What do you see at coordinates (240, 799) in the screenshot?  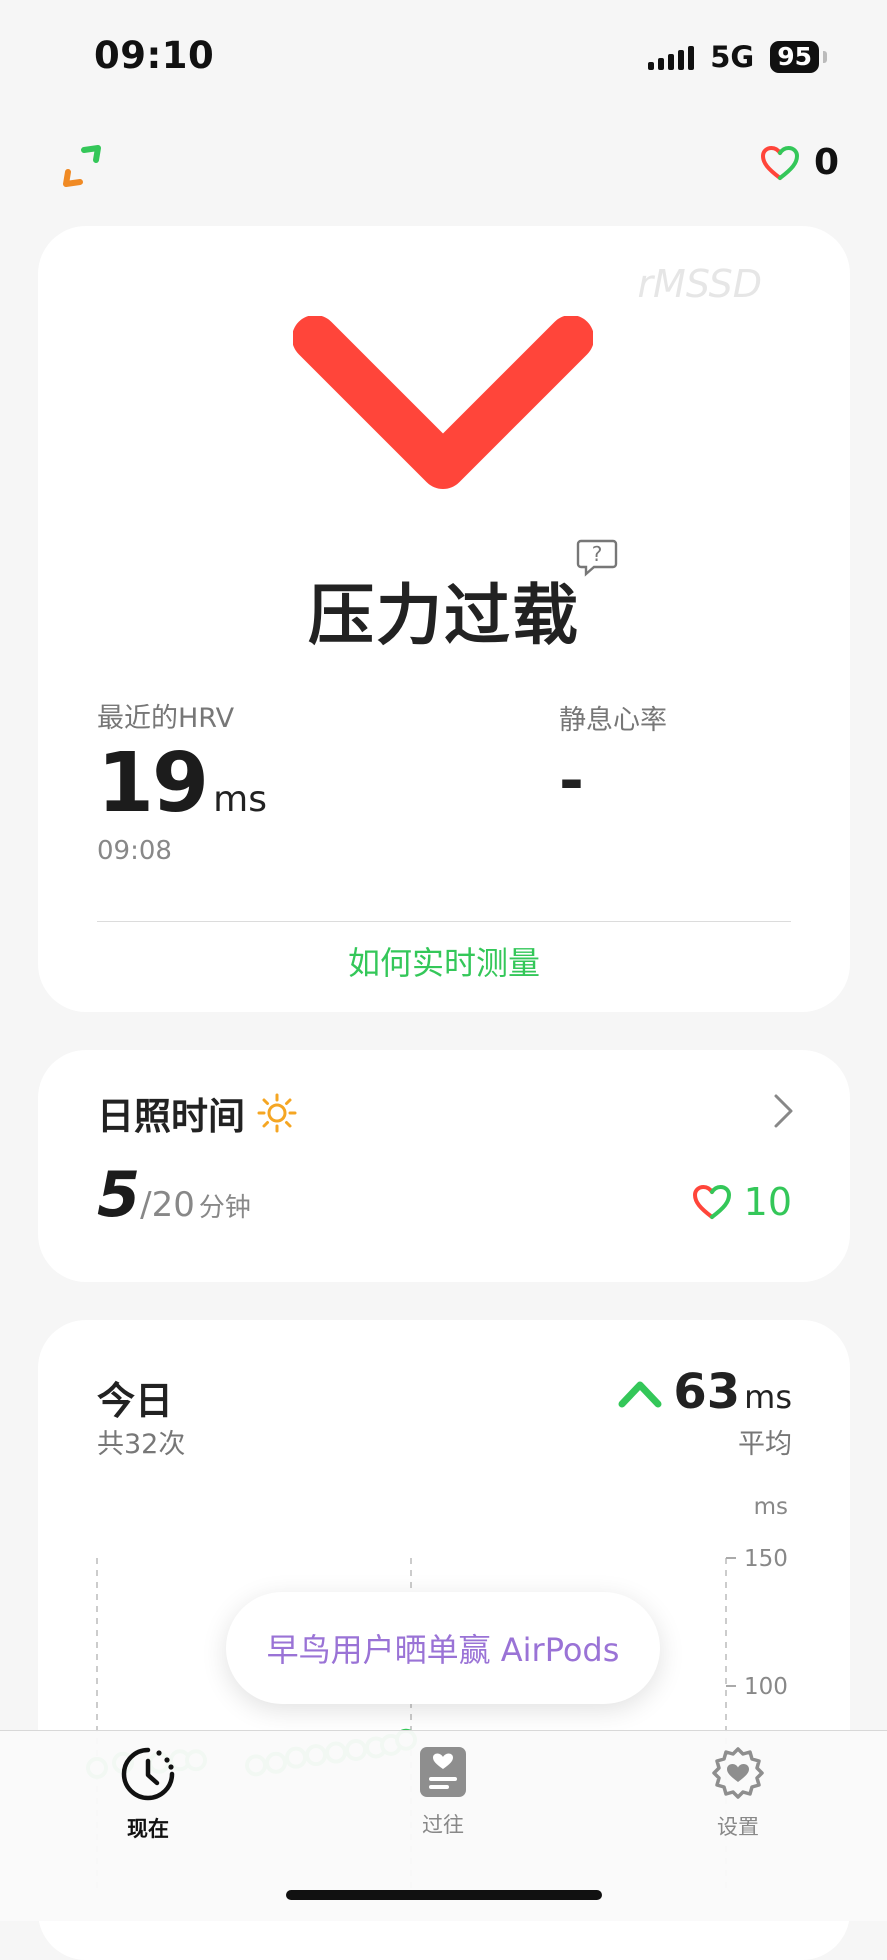 I see `hrv-unit: ms` at bounding box center [240, 799].